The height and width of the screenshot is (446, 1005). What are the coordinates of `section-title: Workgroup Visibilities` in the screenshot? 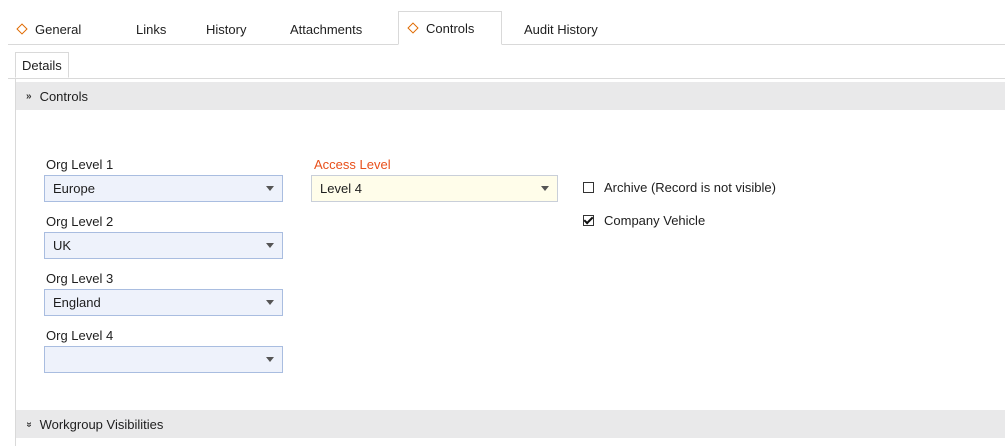 It's located at (101, 424).